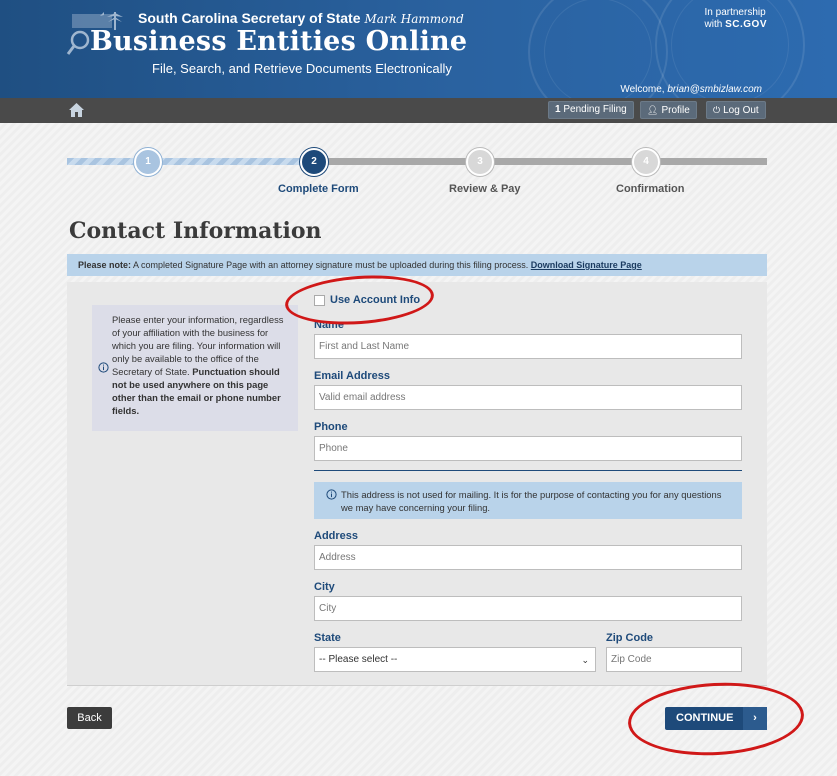  I want to click on address-label: Address, so click(336, 536).